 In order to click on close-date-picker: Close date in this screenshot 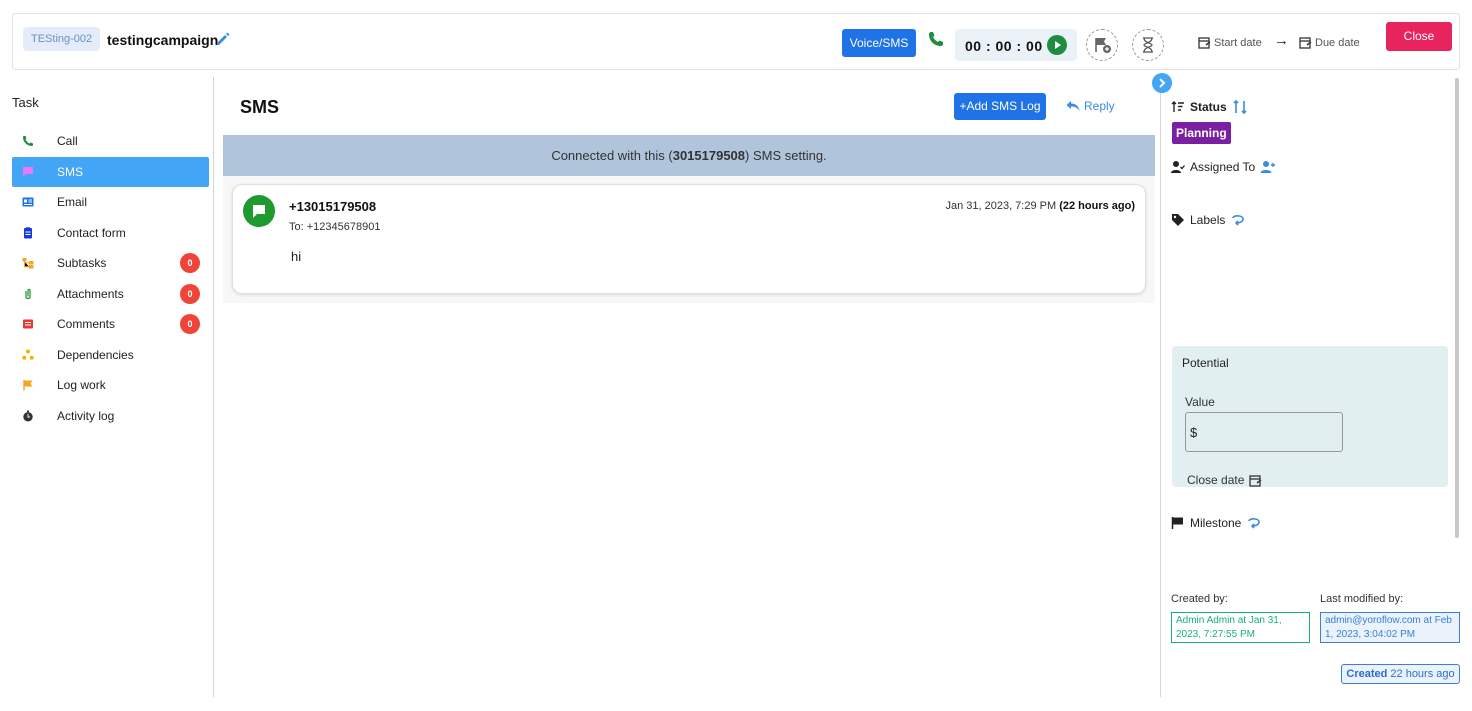, I will do `click(1224, 480)`.